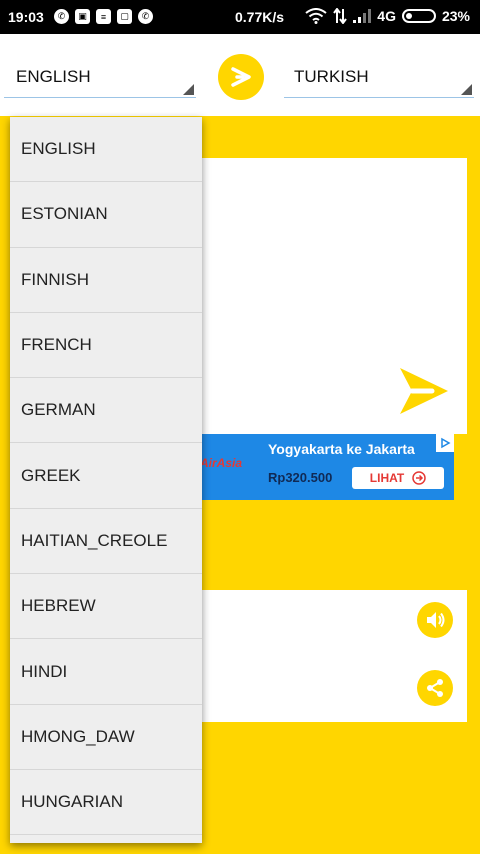  Describe the element at coordinates (455, 16) in the screenshot. I see `battery-percent: 23%` at that location.